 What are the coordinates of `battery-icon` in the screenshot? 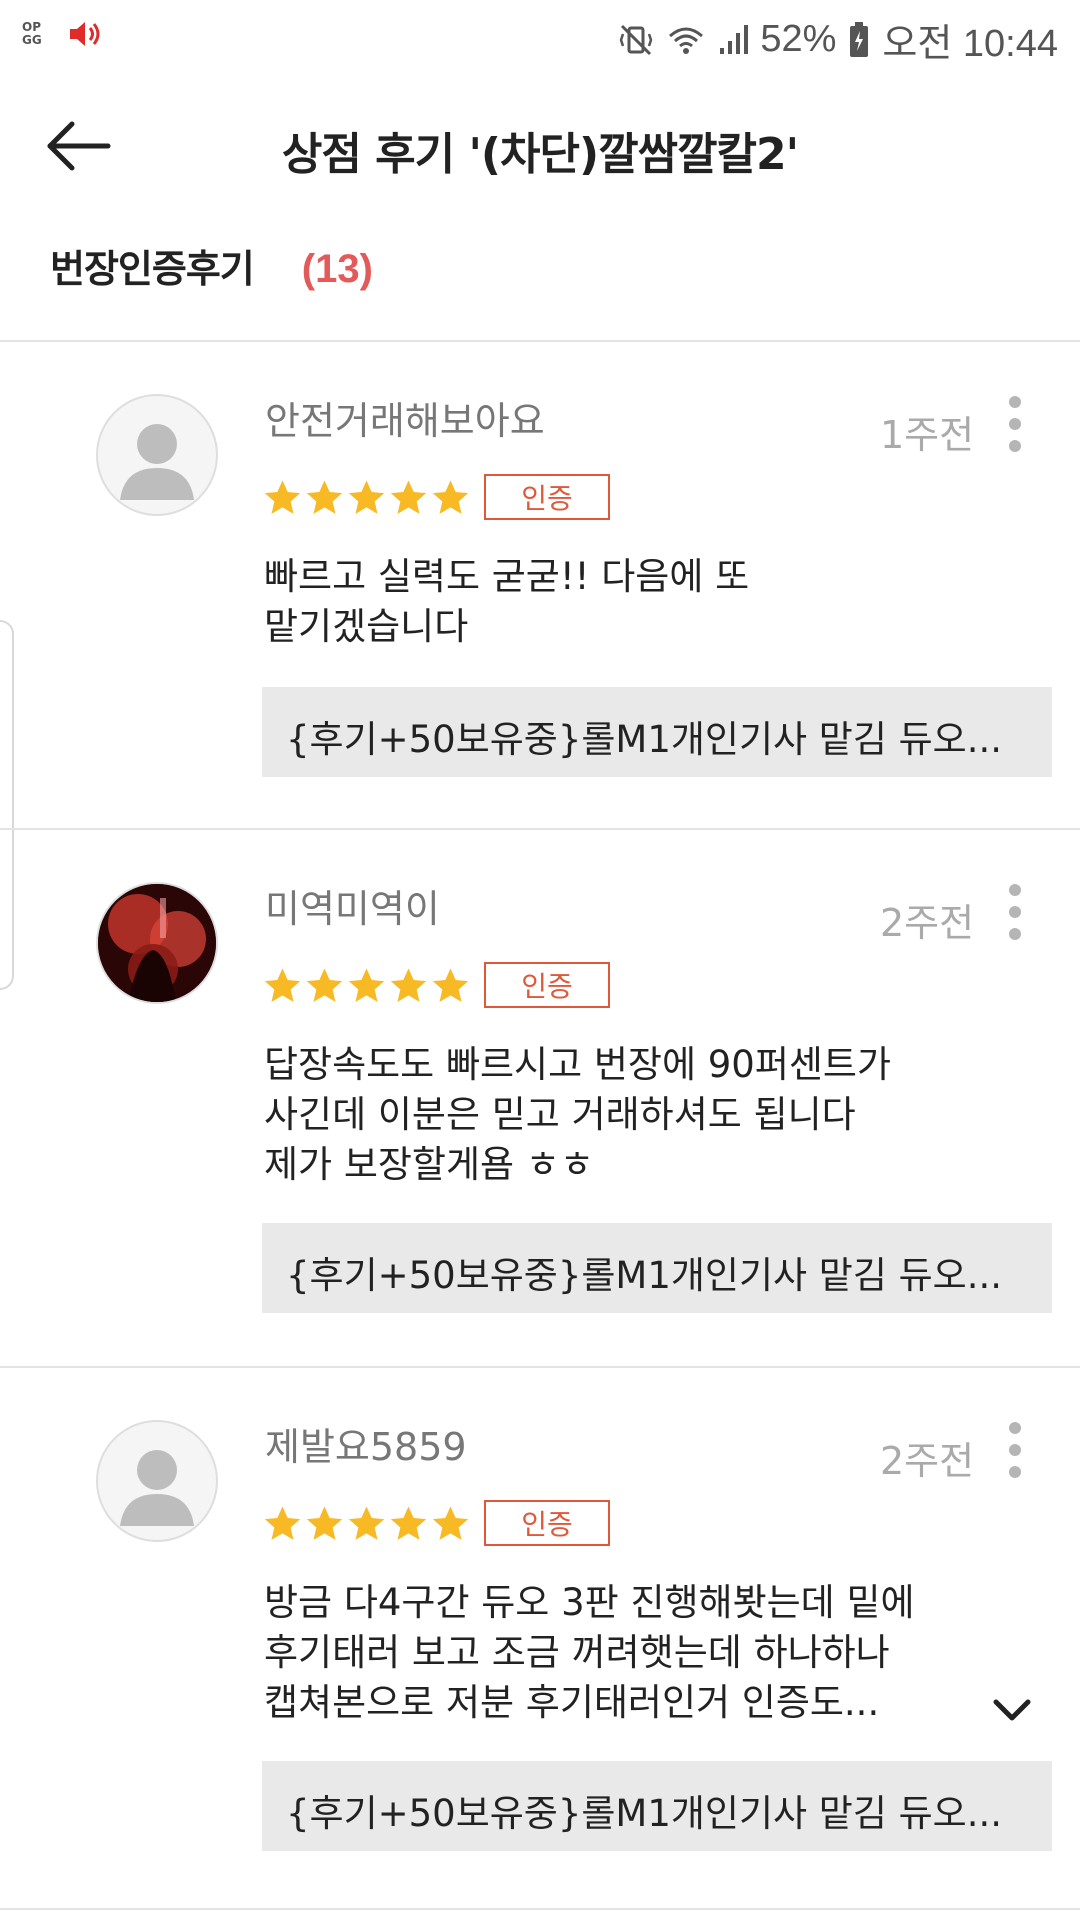 It's located at (859, 39).